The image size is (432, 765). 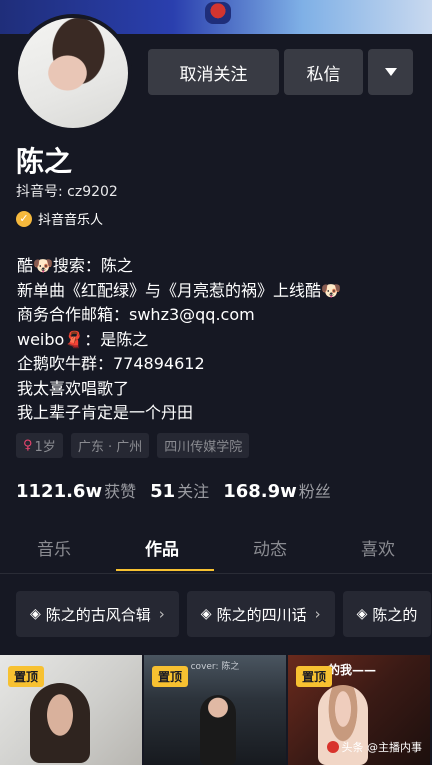 What do you see at coordinates (111, 363) in the screenshot?
I see `bio-line: 企鹅吹牛群：774894612` at bounding box center [111, 363].